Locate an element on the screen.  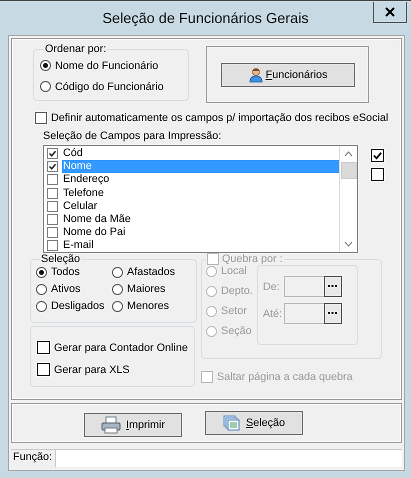
close-icon is located at coordinates (390, 12).